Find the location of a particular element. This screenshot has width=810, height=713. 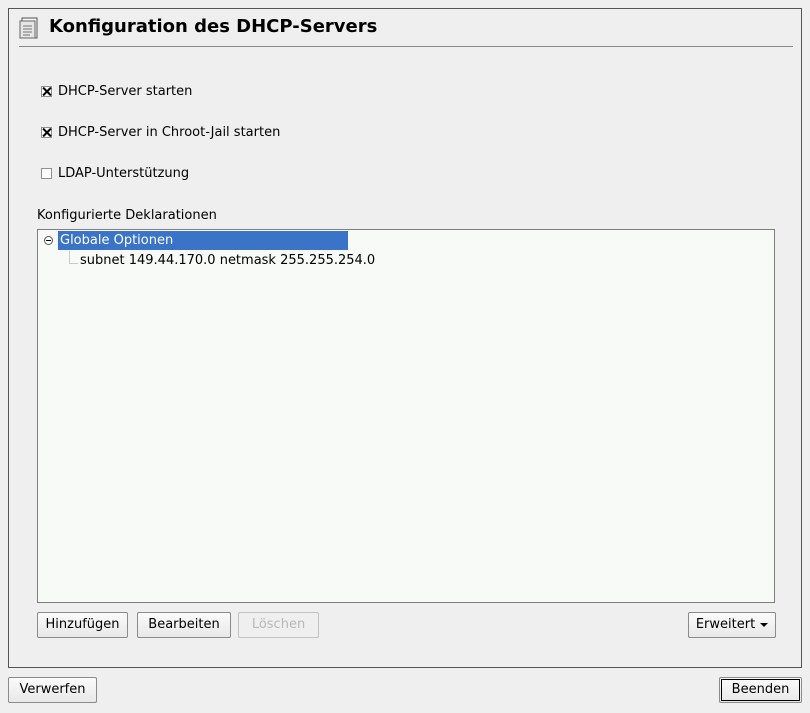

page-title: Konfiguration des DHCP-Servers is located at coordinates (213, 26).